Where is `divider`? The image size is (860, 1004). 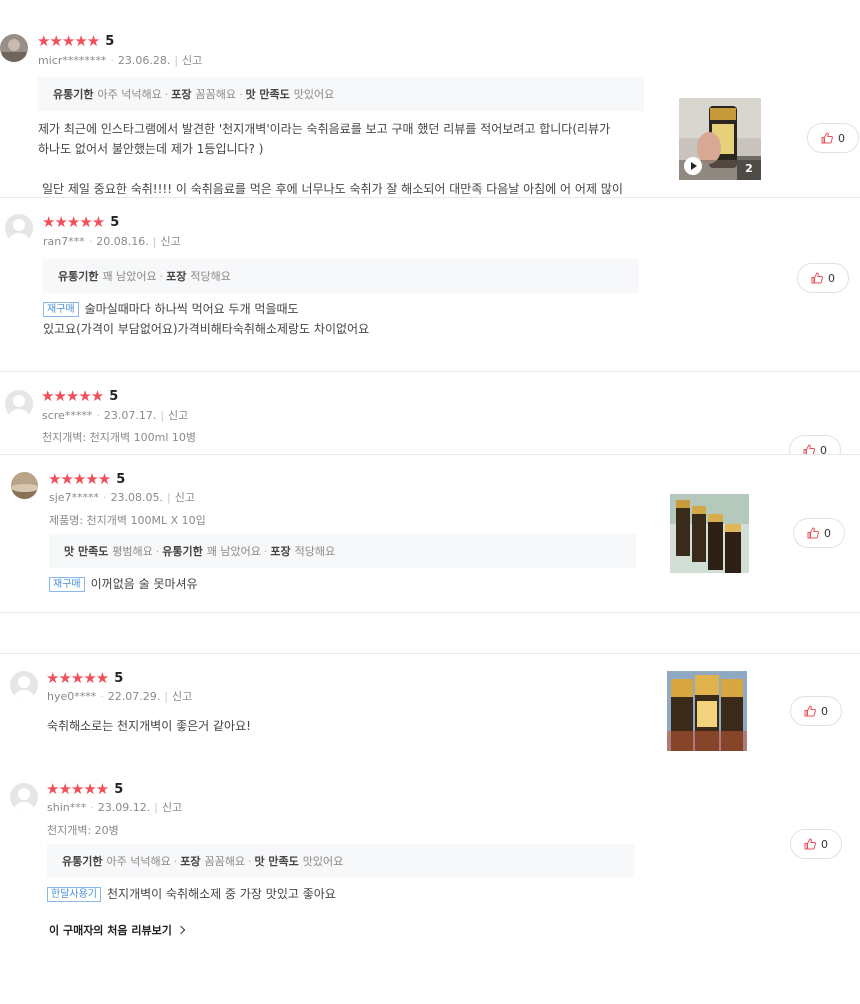
divider is located at coordinates (430, 612).